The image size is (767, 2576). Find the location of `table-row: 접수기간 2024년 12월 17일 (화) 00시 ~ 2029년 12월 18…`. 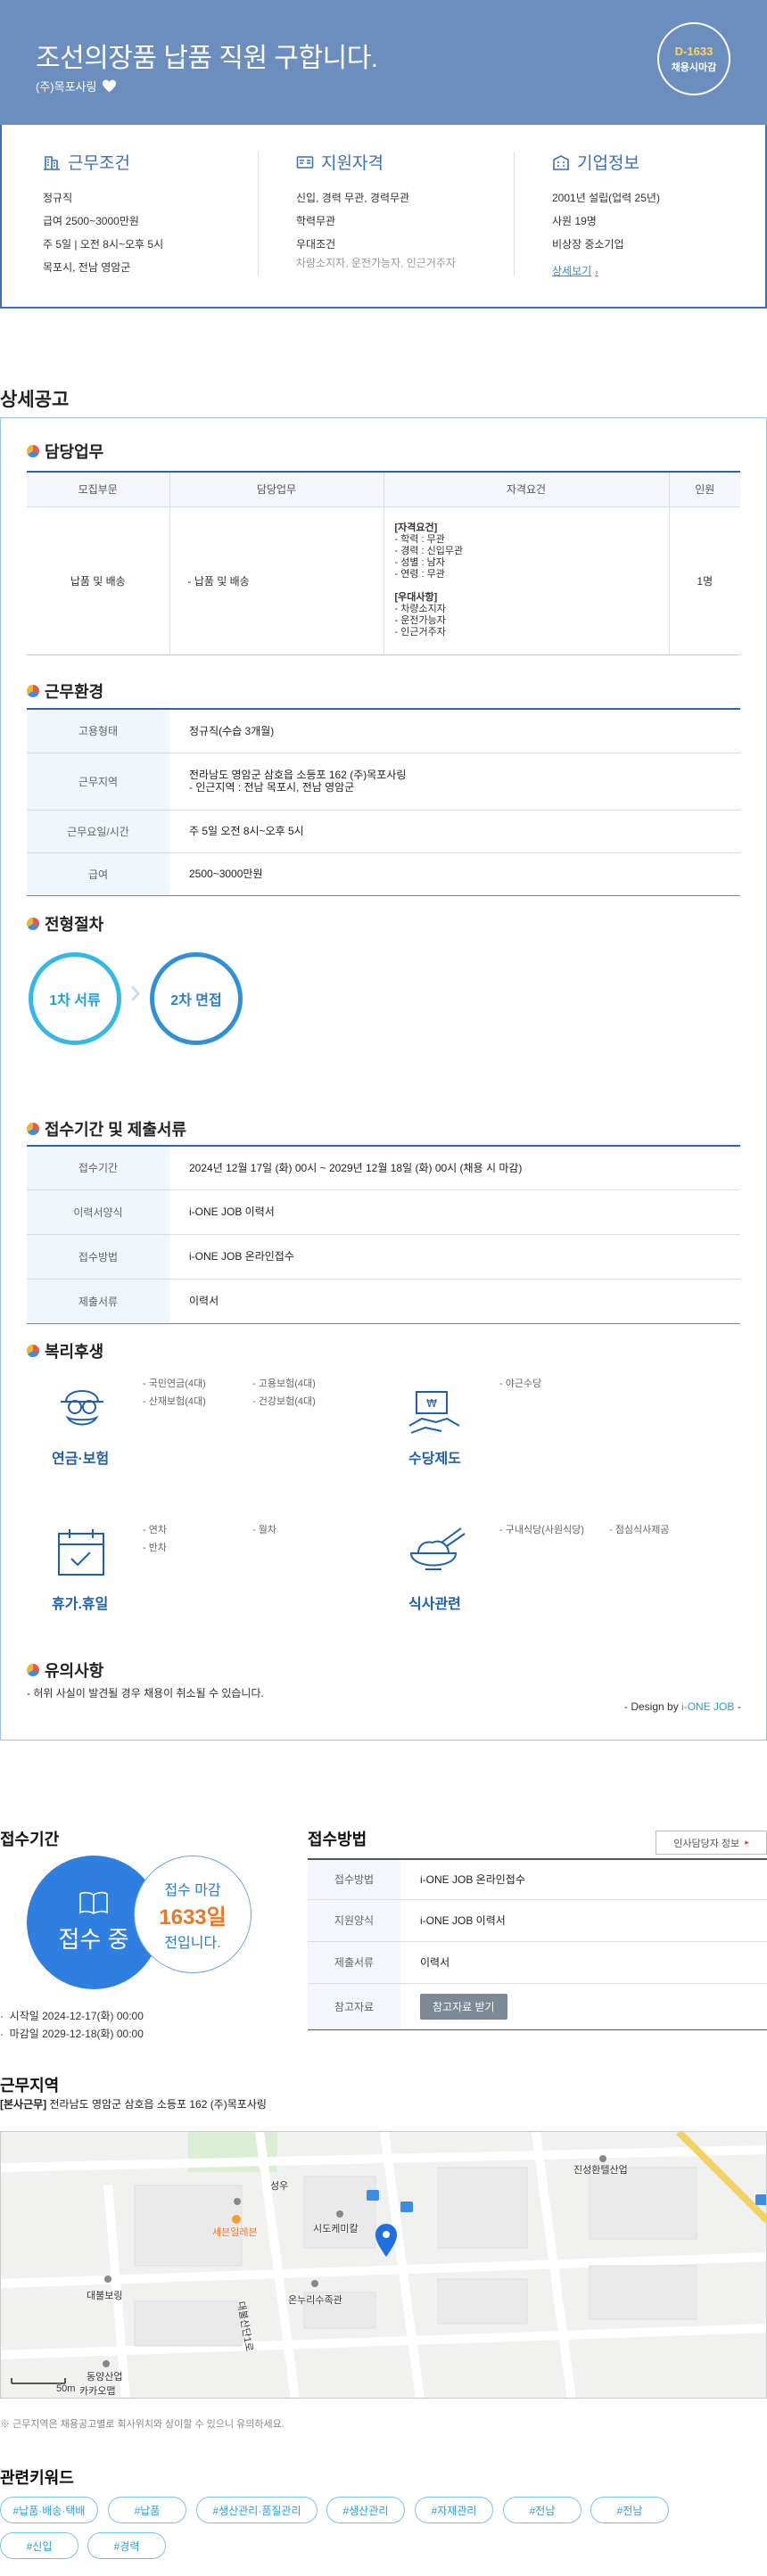

table-row: 접수기간 2024년 12월 17일 (화) 00시 ~ 2029년 12월 18… is located at coordinates (383, 1168).